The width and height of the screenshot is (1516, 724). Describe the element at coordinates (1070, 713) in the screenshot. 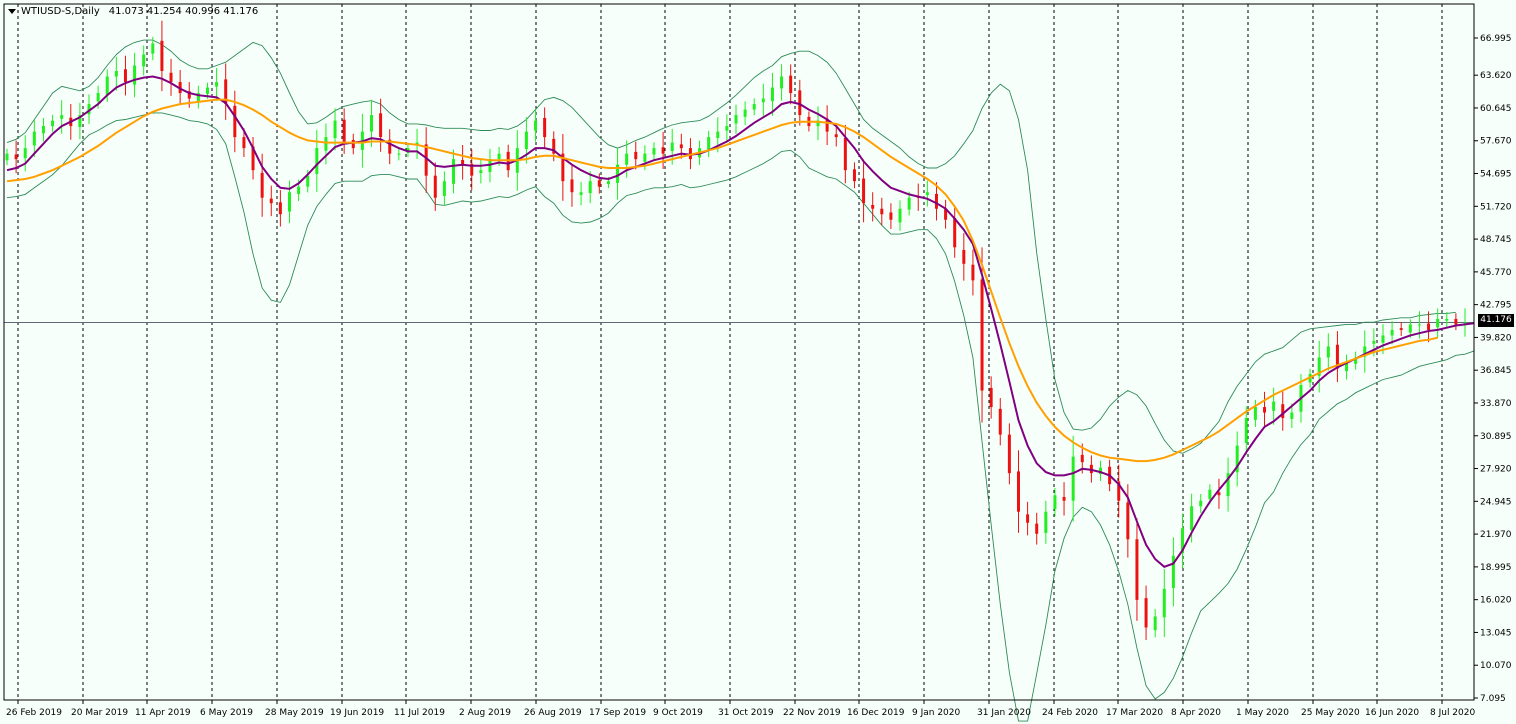

I see `x-tick-label: 24 Feb 2020` at that location.